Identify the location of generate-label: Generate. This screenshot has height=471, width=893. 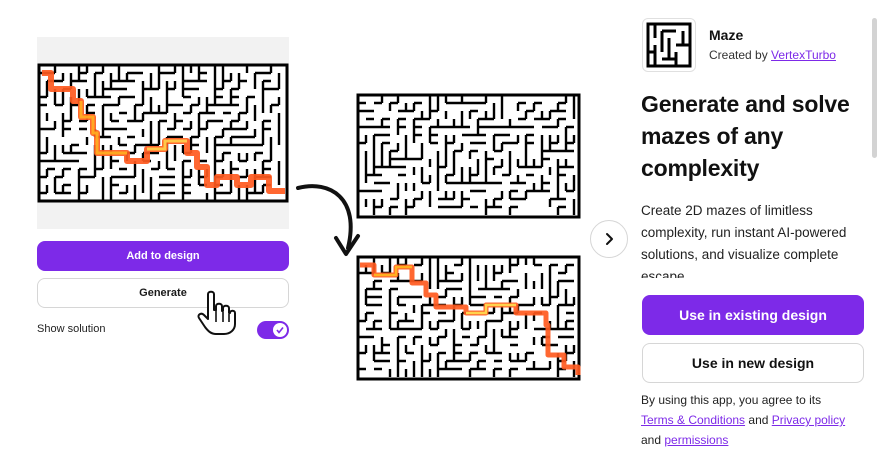
(163, 293).